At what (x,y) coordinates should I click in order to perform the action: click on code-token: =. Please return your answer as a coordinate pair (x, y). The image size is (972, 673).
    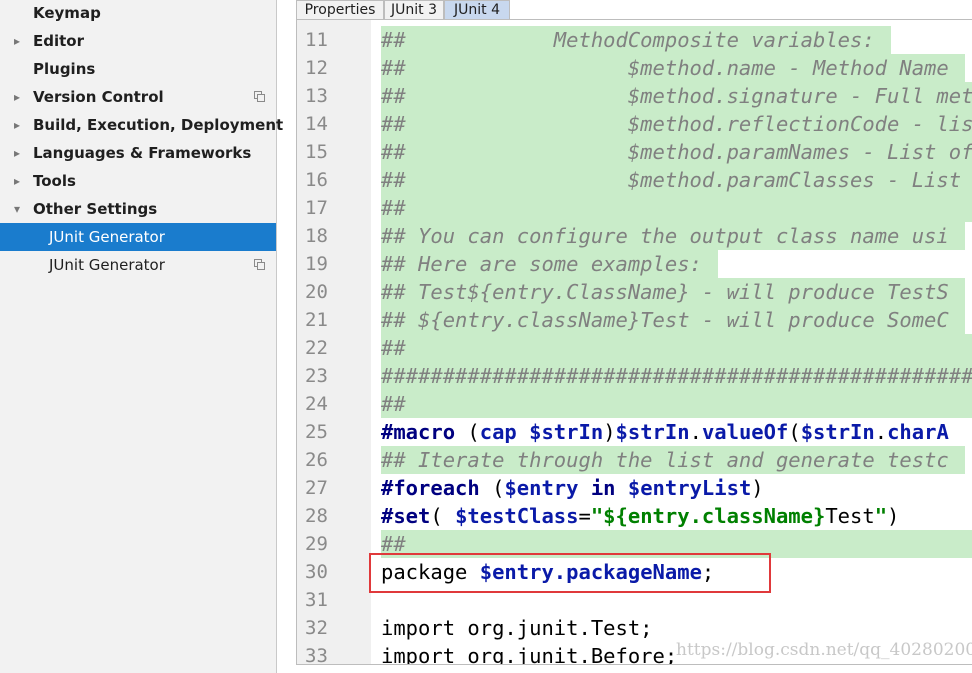
    Looking at the image, I should click on (584, 516).